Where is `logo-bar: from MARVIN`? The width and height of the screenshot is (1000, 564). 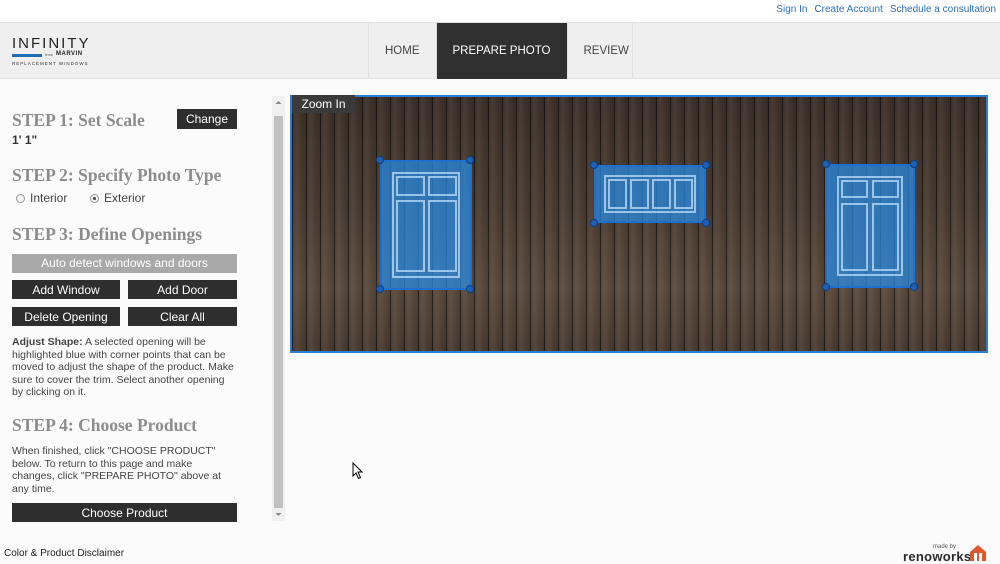 logo-bar: from MARVIN is located at coordinates (57, 54).